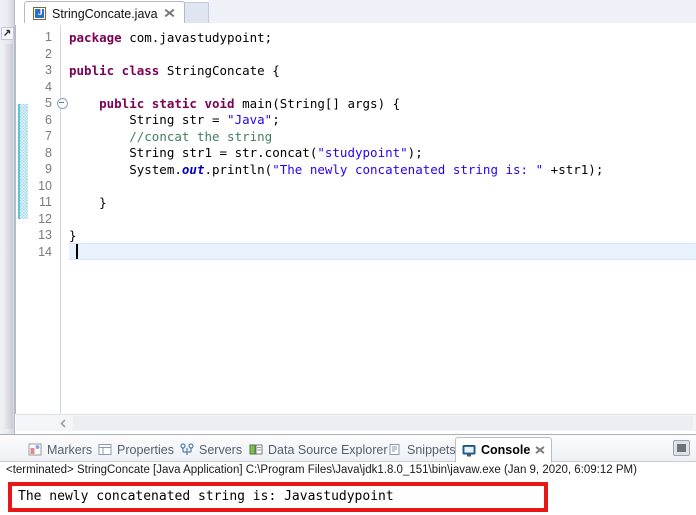 The height and width of the screenshot is (515, 696). I want to click on bottom-tab-data-source-explorer: Data Source Explorer, so click(318, 449).